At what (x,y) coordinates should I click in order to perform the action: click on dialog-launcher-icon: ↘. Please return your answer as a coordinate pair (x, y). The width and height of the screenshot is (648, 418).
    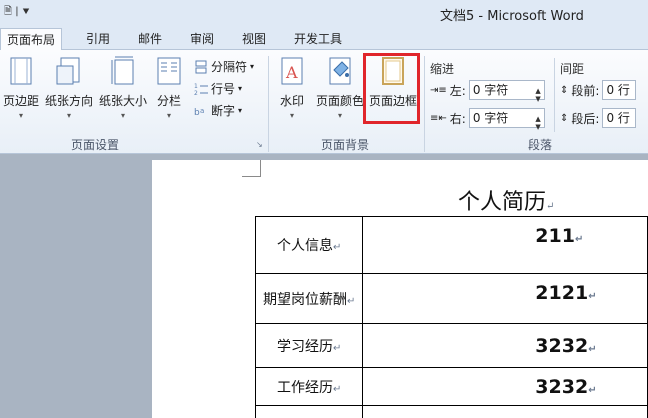
    Looking at the image, I should click on (259, 144).